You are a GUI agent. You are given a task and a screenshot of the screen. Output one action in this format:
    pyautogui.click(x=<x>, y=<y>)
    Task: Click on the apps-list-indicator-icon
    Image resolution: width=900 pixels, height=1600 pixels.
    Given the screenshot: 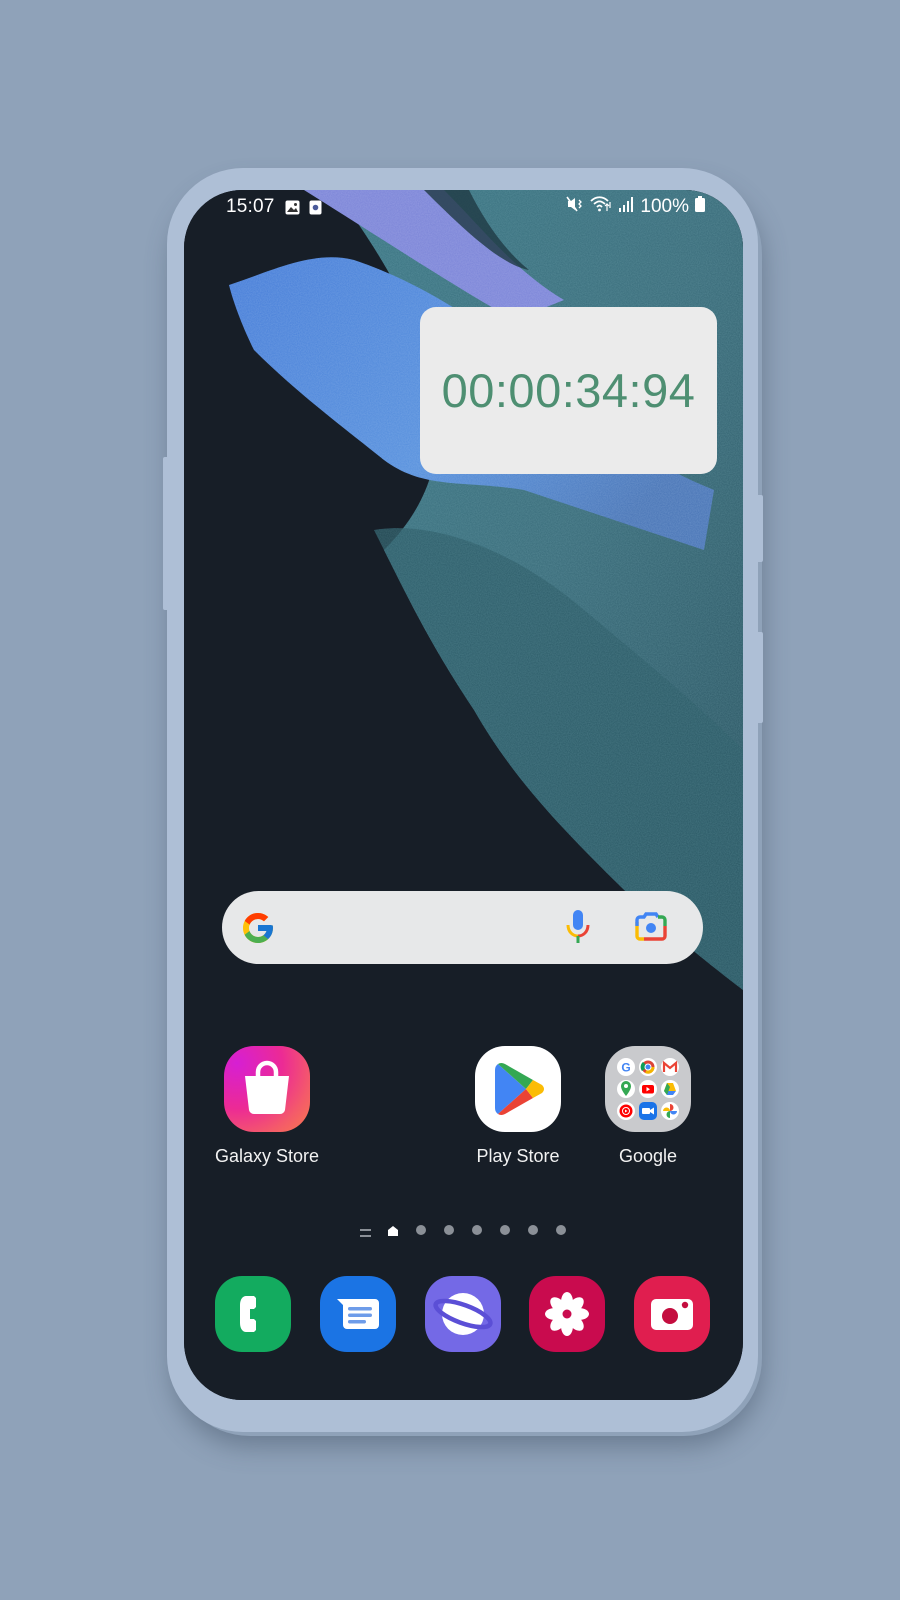 What is the action you would take?
    pyautogui.click(x=365, y=1234)
    